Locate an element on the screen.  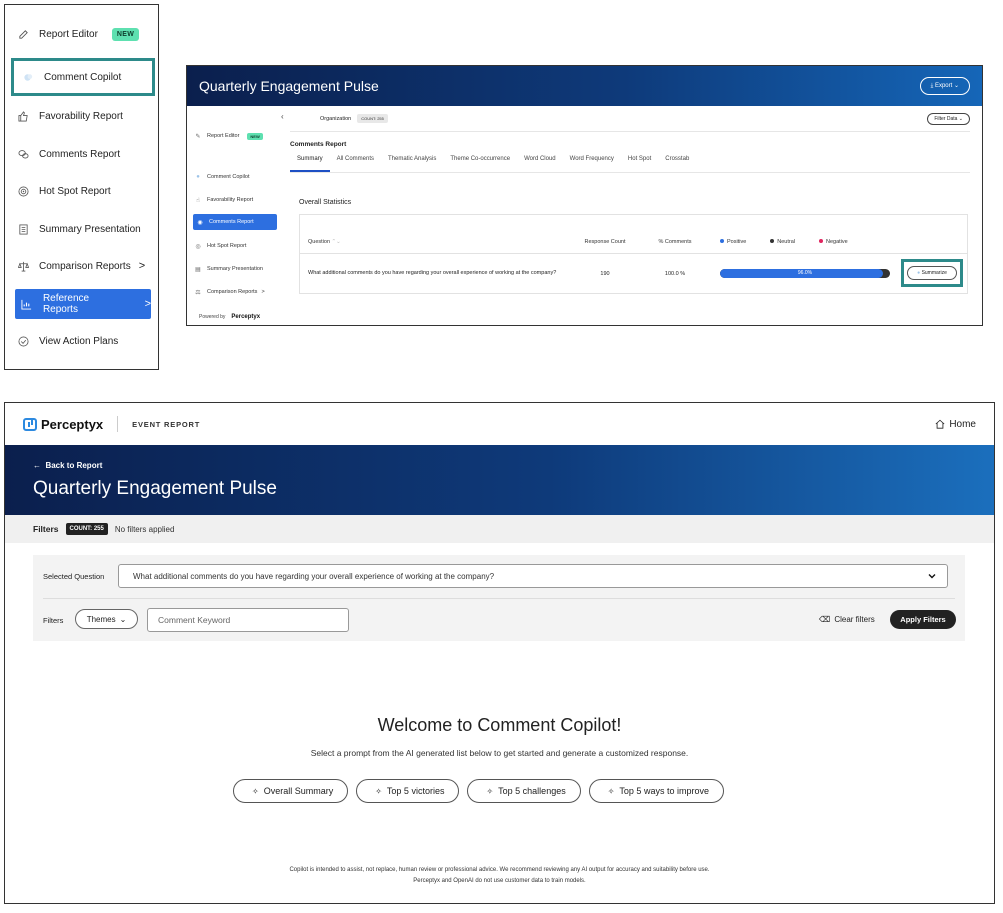
export-button: ⤓ Export ⌄ is located at coordinates (944, 86).